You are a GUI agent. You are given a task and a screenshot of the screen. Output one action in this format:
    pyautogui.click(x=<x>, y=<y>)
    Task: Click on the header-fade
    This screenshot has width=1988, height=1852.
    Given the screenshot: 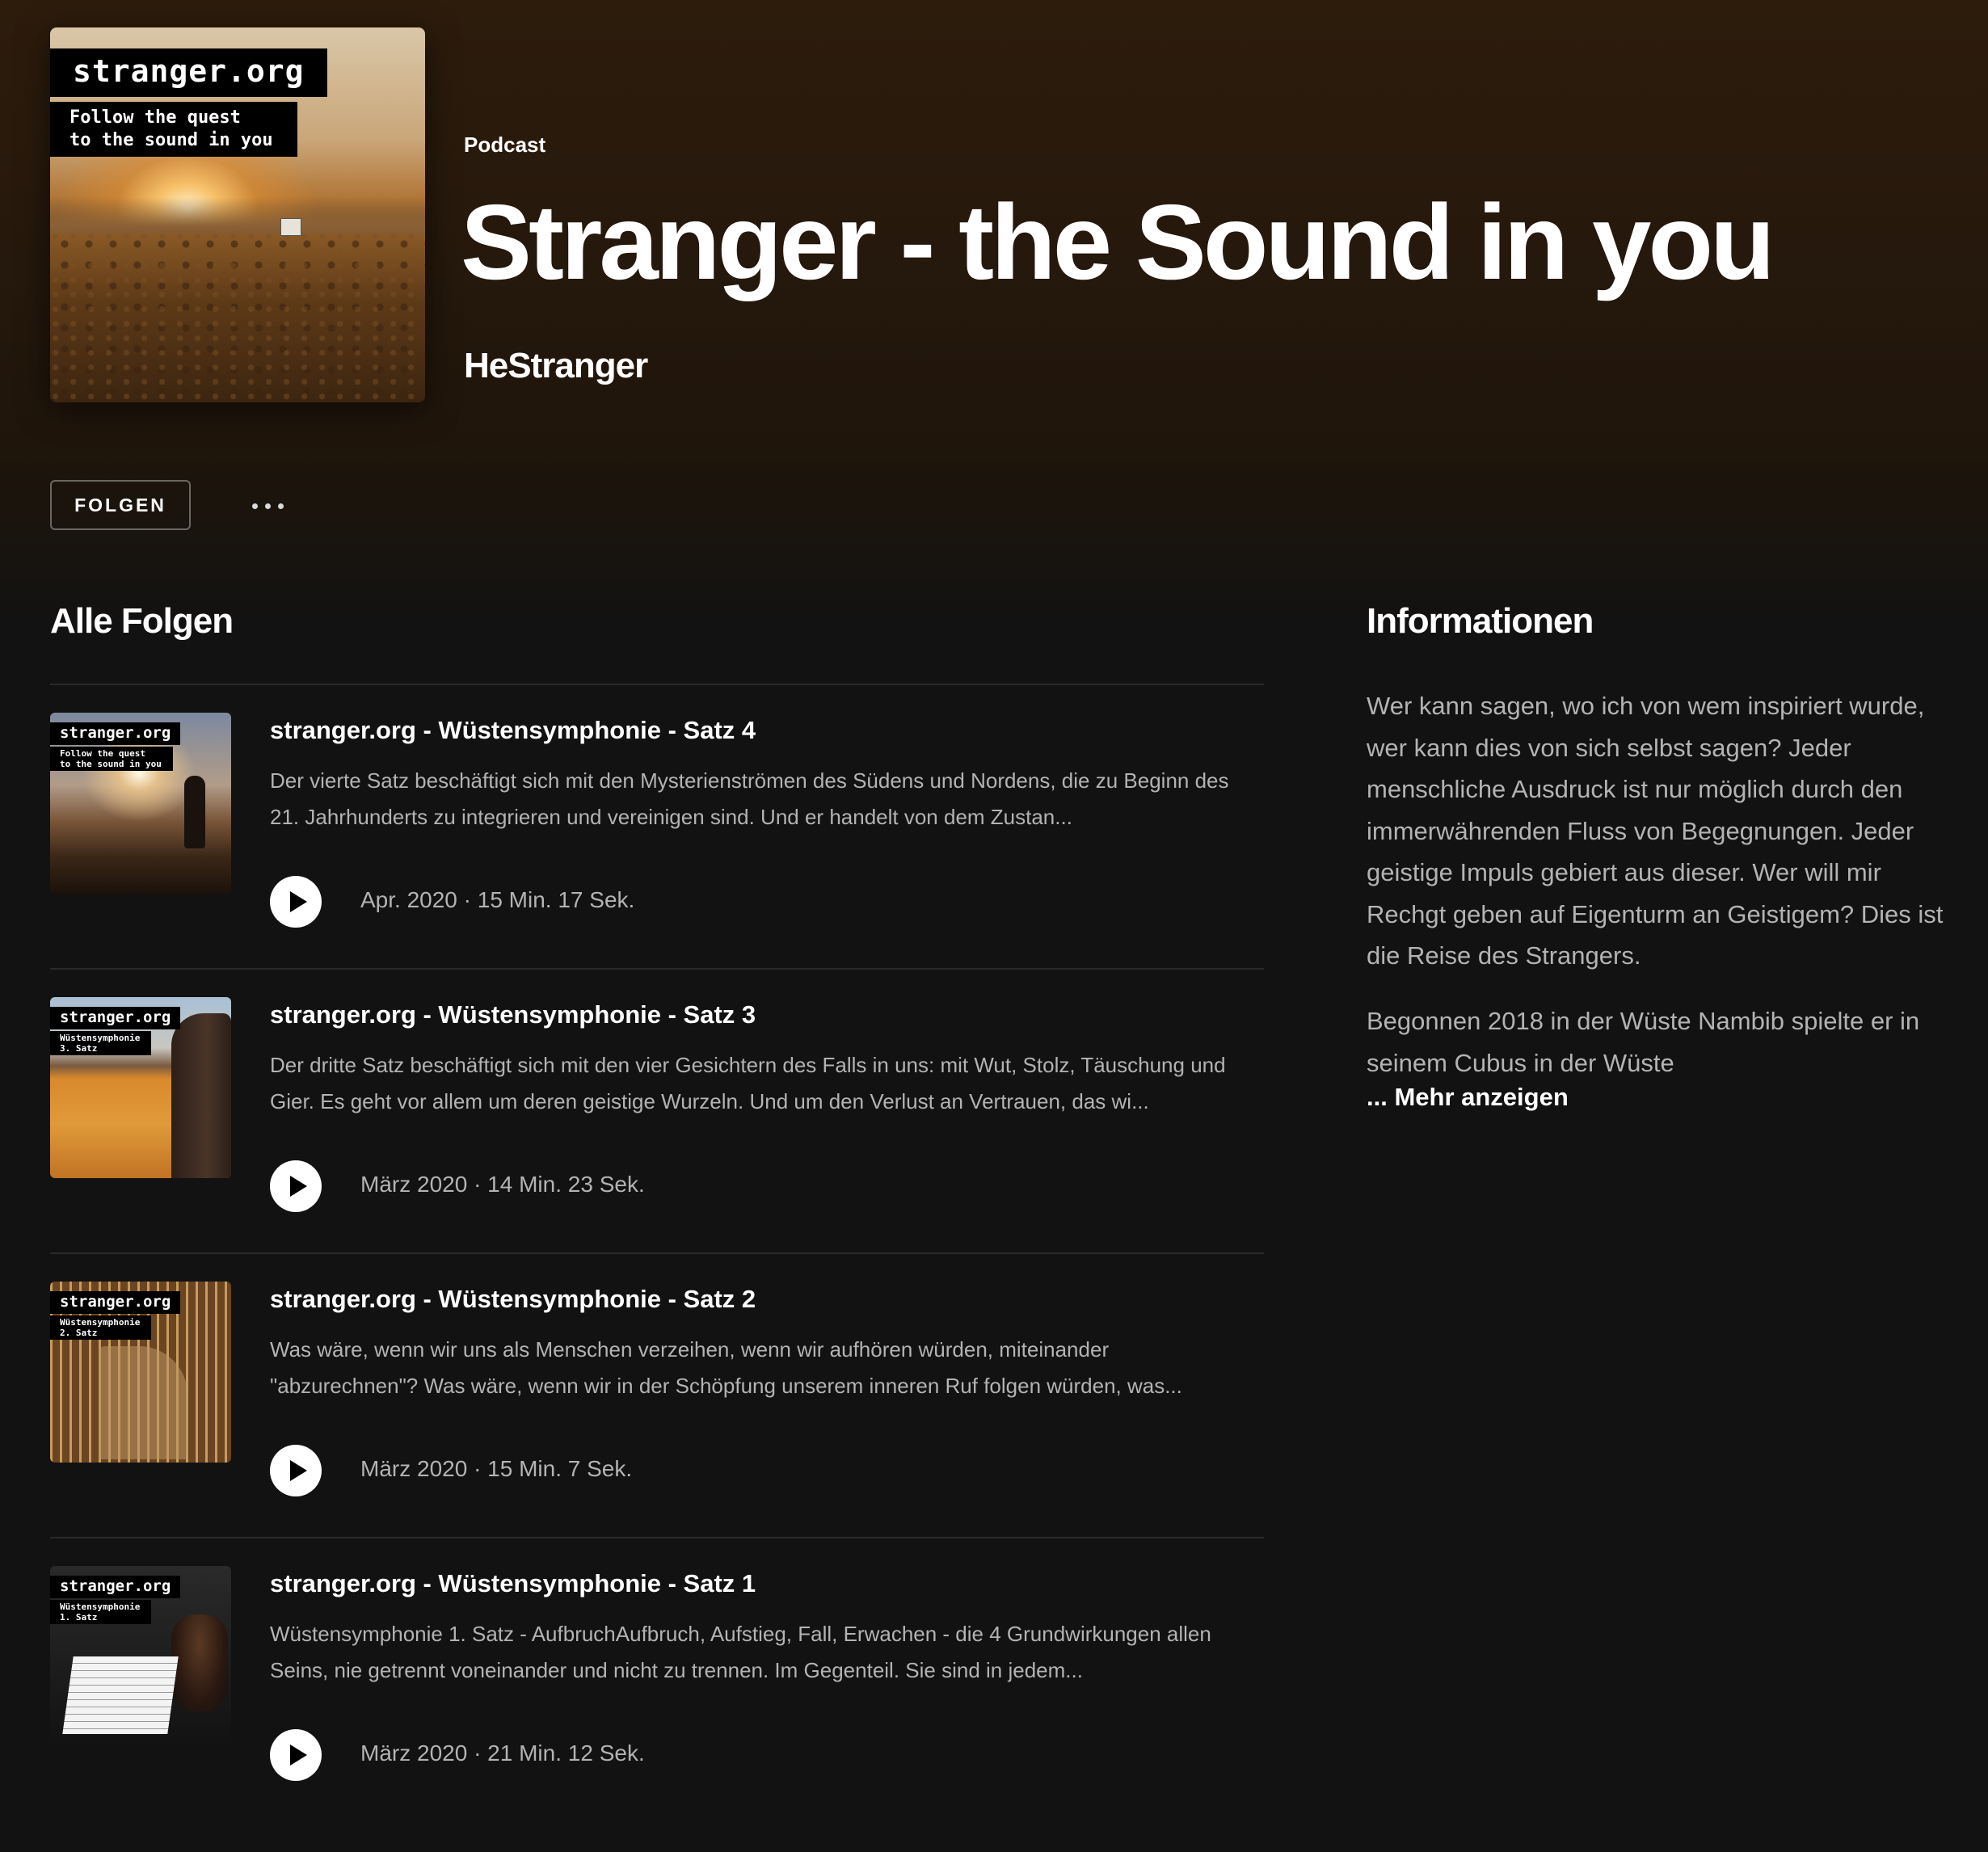 What is the action you would take?
    pyautogui.click(x=994, y=541)
    